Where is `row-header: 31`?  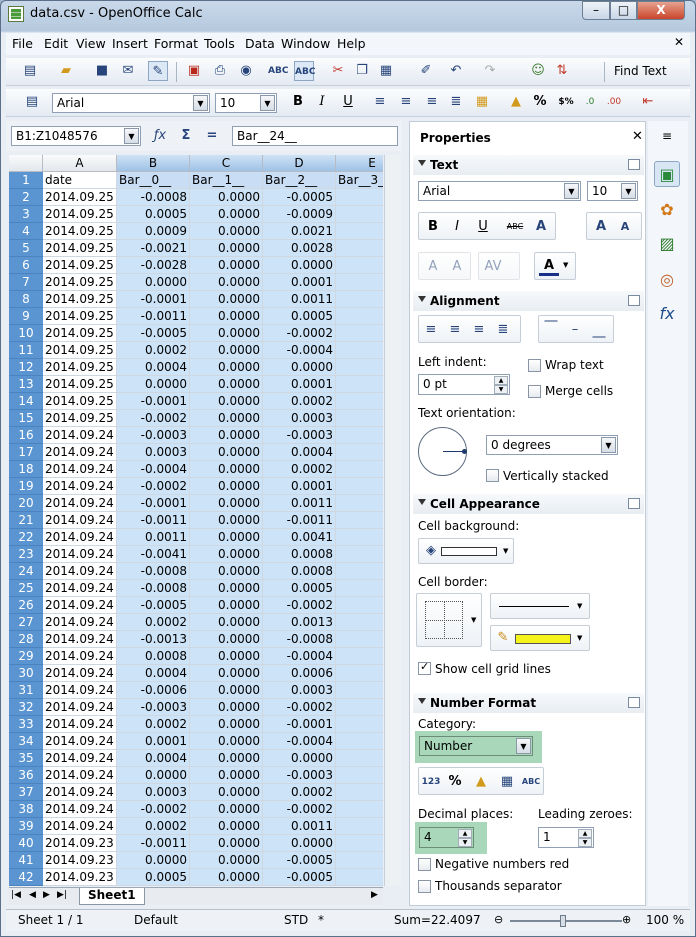 row-header: 31 is located at coordinates (26, 690).